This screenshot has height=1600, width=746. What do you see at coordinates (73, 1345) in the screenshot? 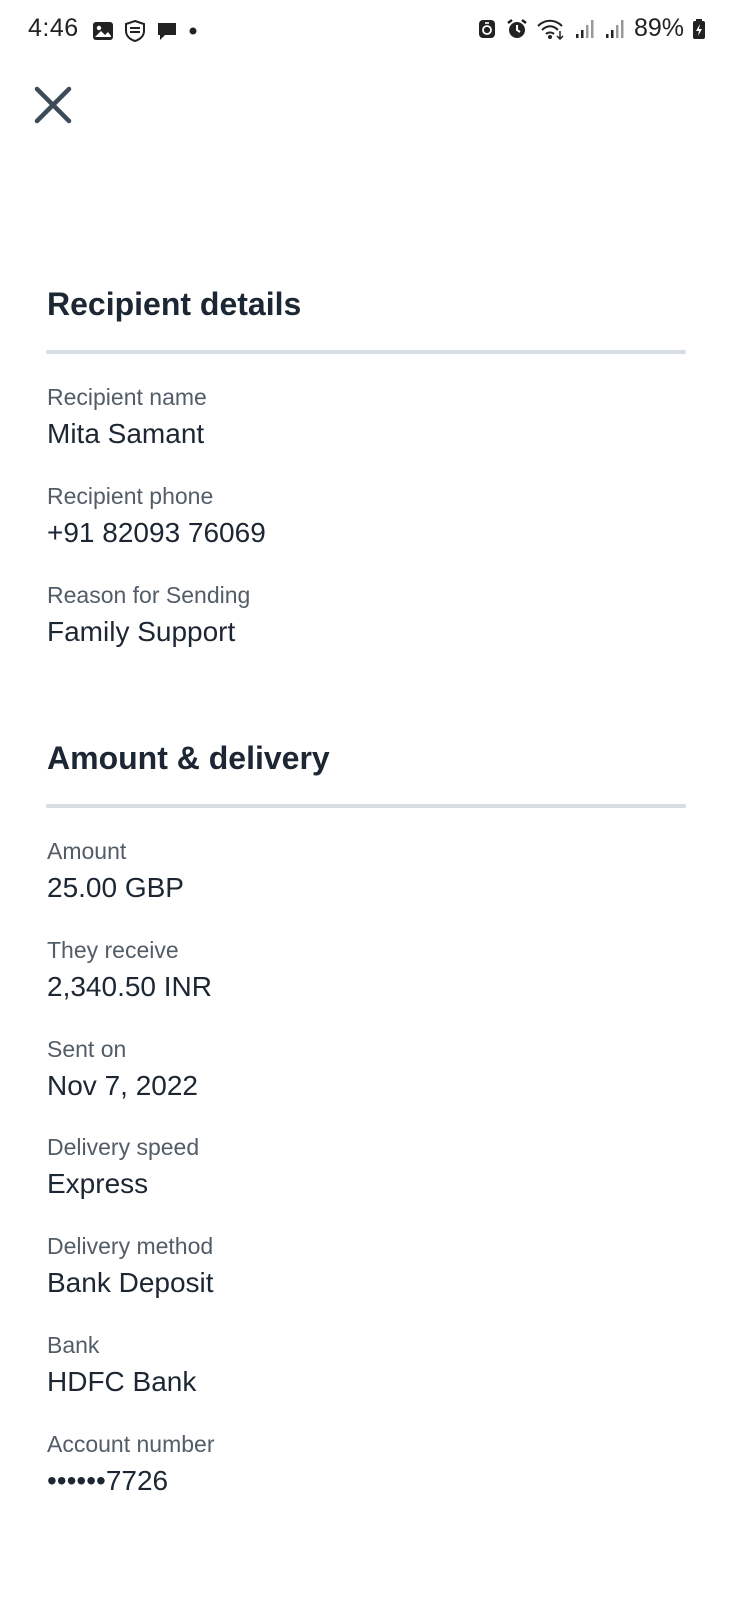
I see `bank-label: Bank` at bounding box center [73, 1345].